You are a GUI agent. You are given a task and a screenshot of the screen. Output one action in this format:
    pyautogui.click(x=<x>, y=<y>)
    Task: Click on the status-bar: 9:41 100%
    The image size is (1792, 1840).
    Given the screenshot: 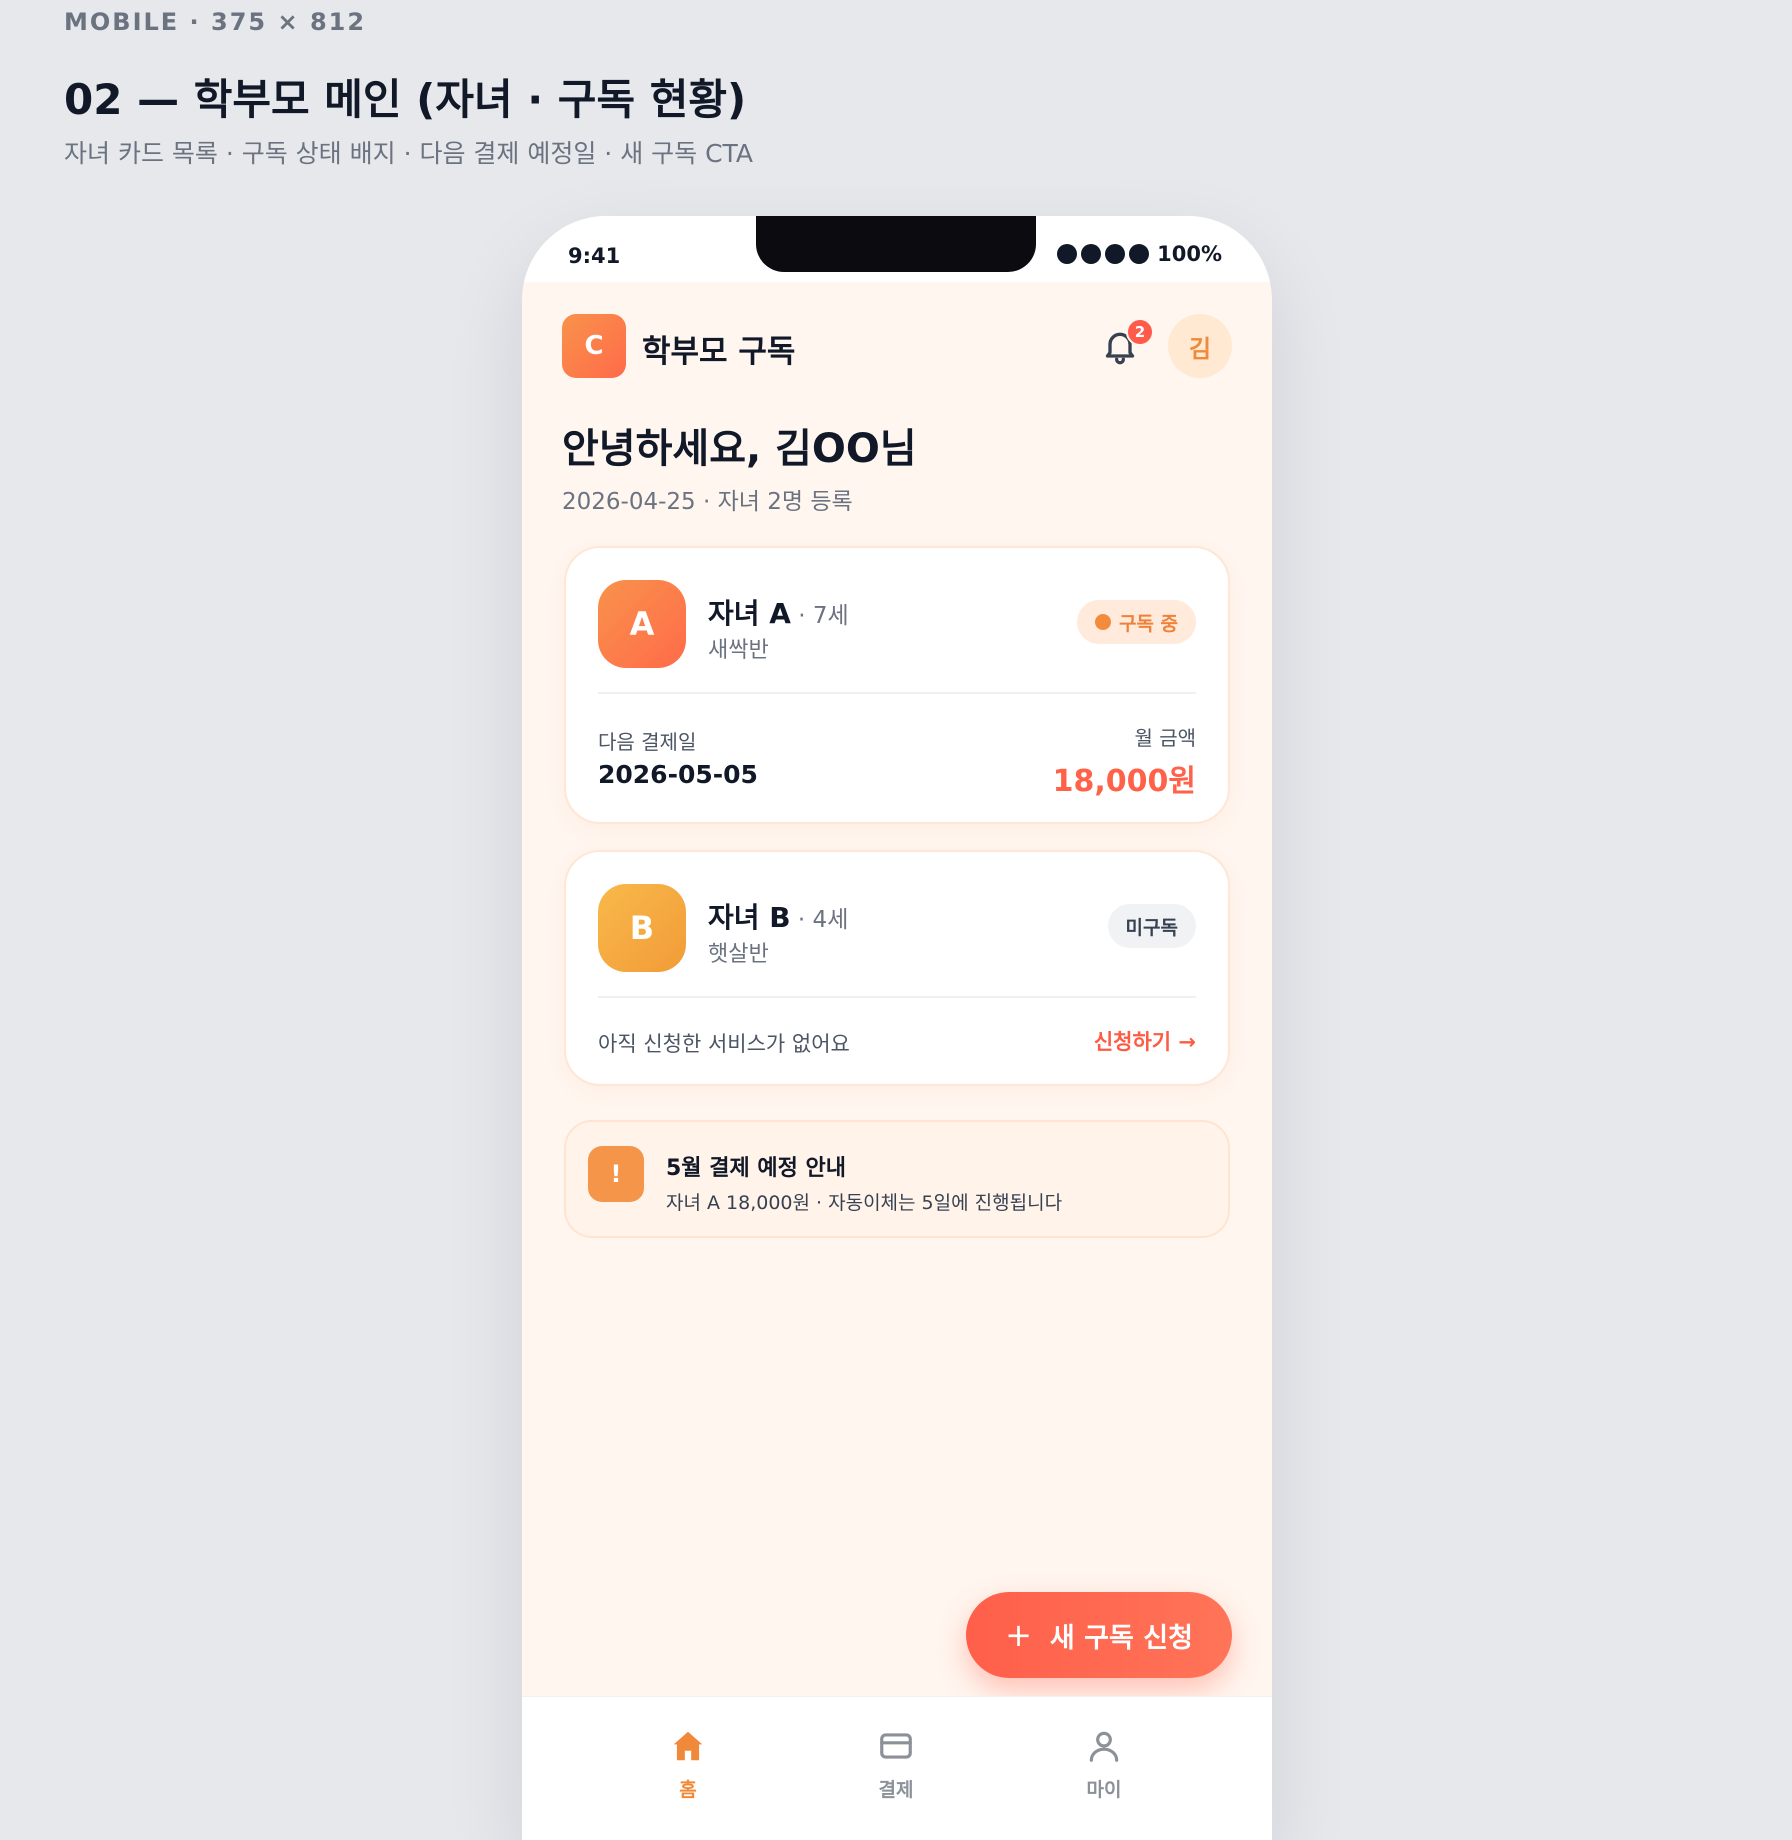 What is the action you would take?
    pyautogui.click(x=897, y=249)
    